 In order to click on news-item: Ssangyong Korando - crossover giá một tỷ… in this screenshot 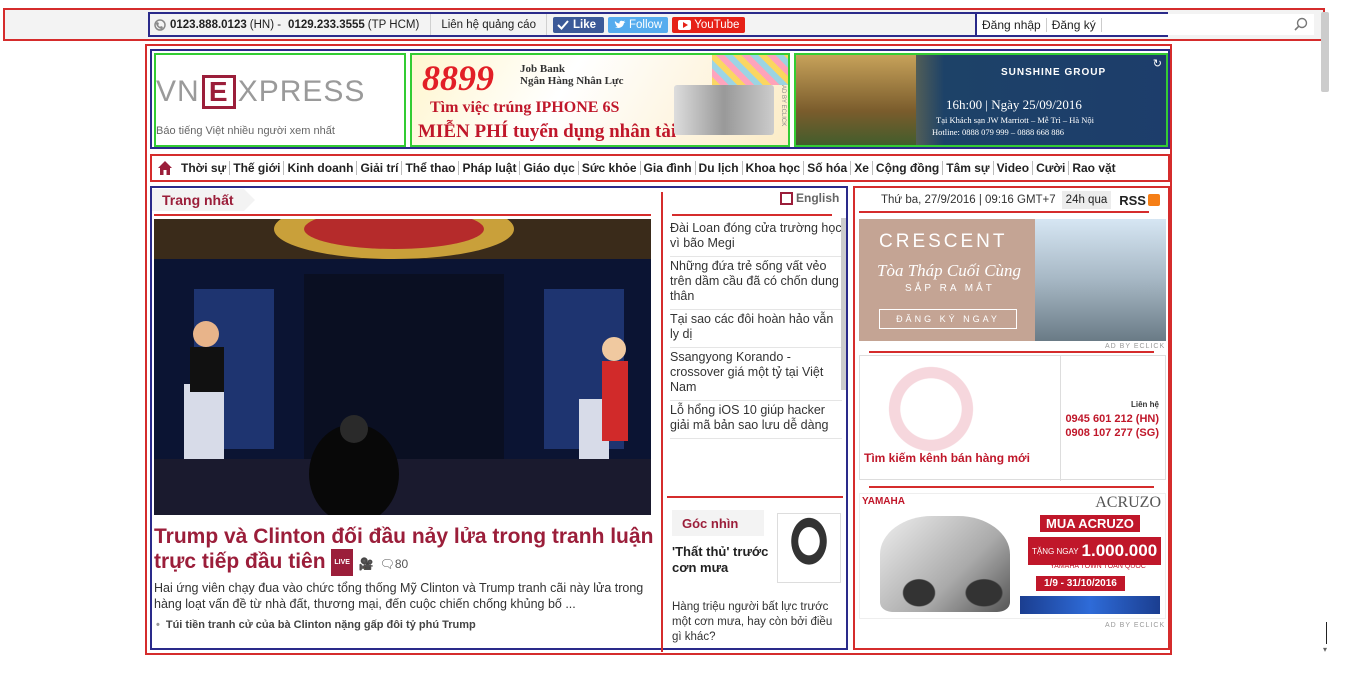, I will do `click(756, 374)`.